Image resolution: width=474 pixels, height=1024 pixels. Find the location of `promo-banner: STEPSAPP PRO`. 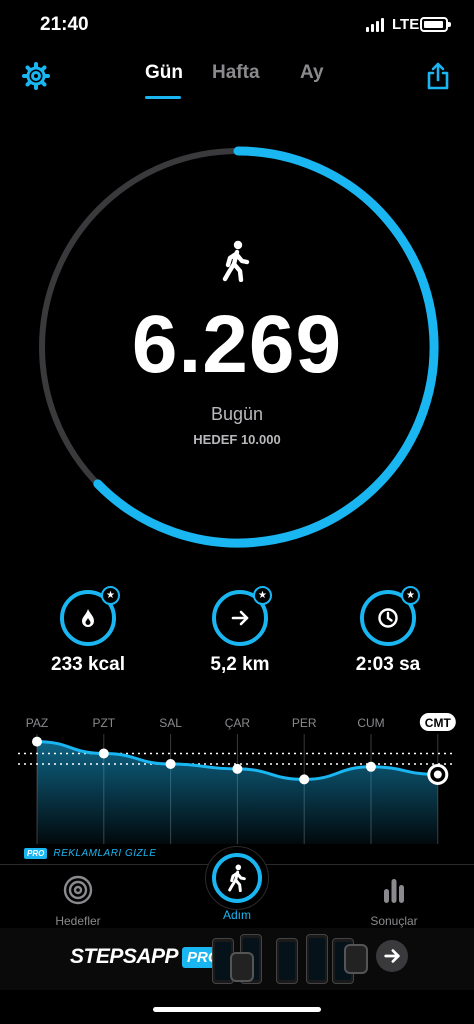

promo-banner: STEPSAPP PRO is located at coordinates (237, 959).